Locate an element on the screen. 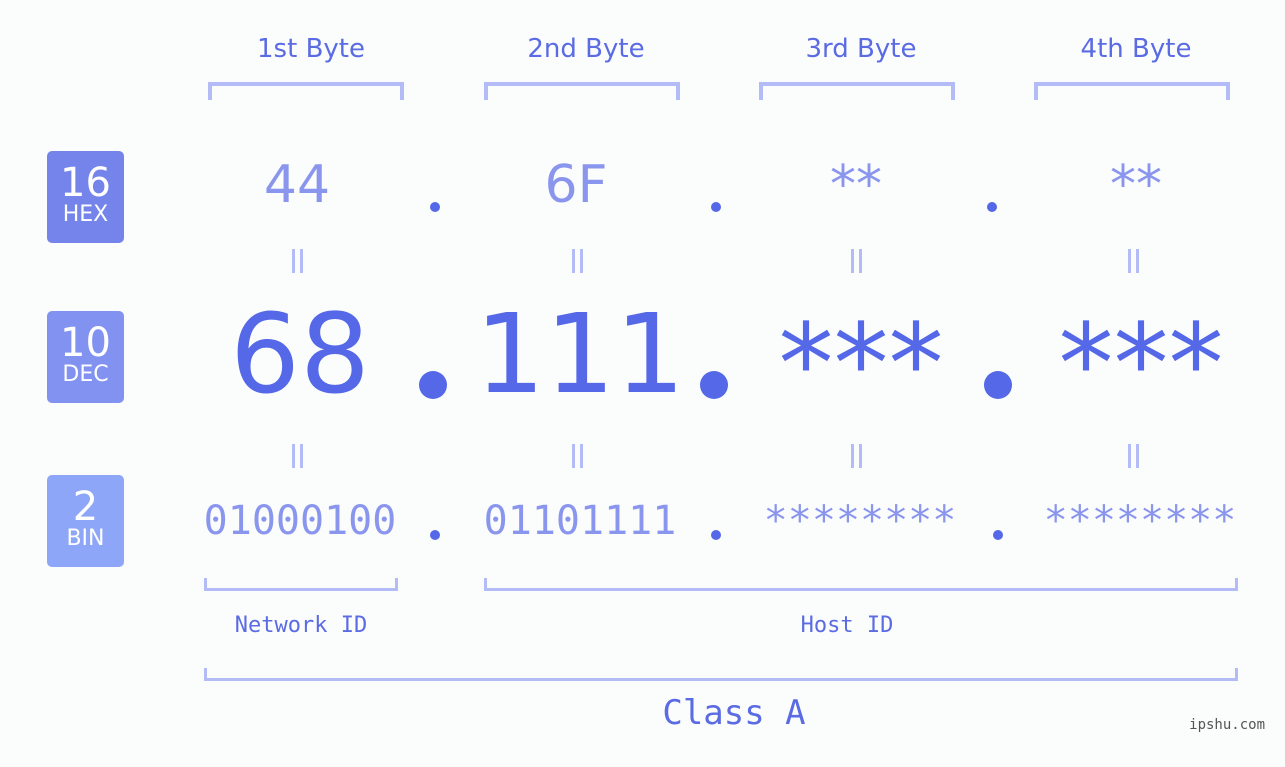 The width and height of the screenshot is (1285, 767). hex-badge: 16 HEX is located at coordinates (85, 197).